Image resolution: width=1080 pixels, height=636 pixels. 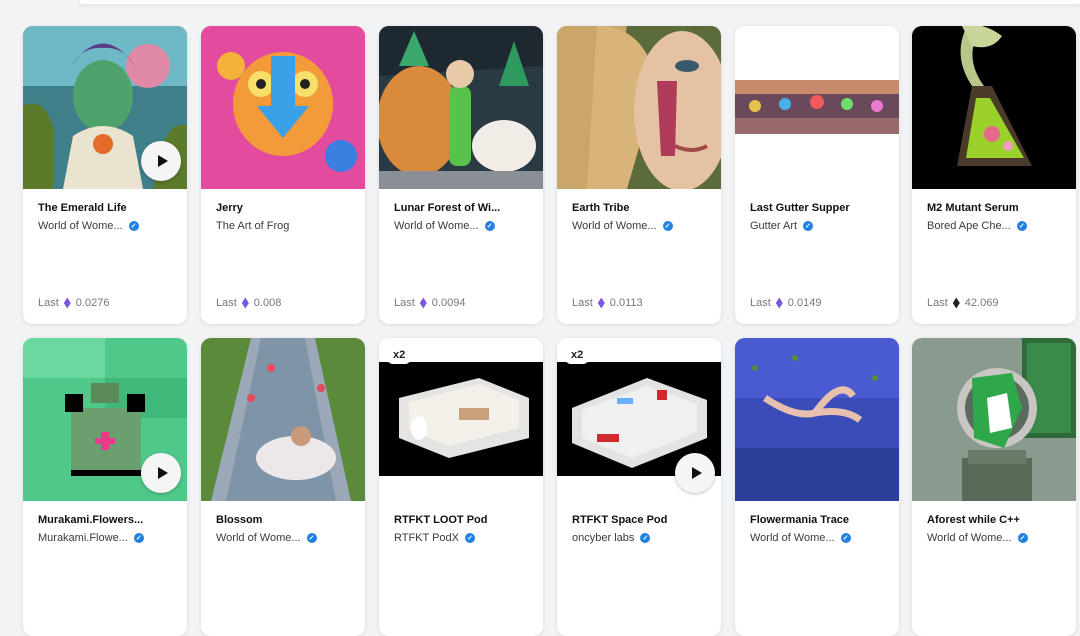 What do you see at coordinates (981, 303) in the screenshot?
I see `price-value: 42.069` at bounding box center [981, 303].